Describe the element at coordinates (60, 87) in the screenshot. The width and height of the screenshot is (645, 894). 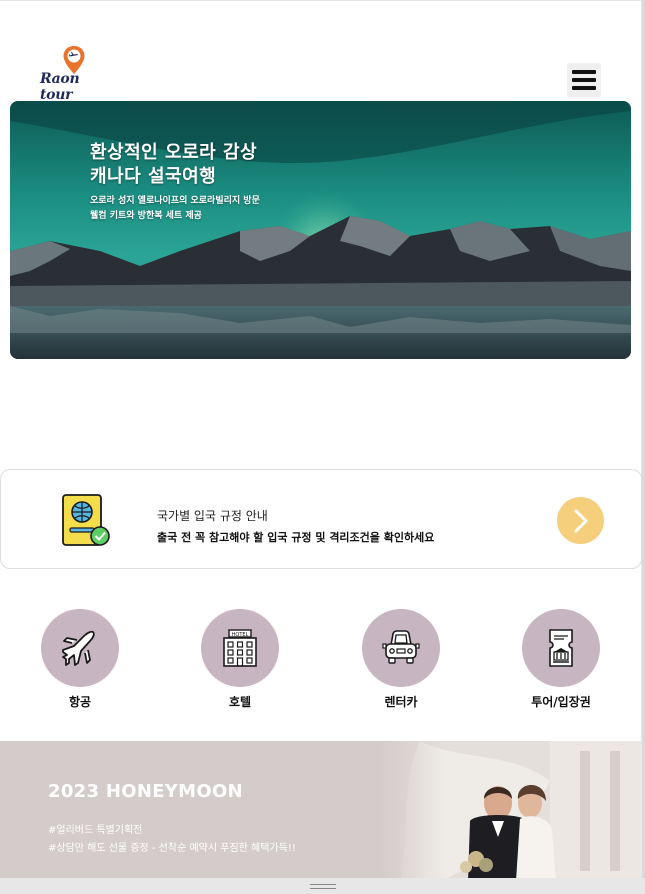
I see `logo-text: Raon tour` at that location.